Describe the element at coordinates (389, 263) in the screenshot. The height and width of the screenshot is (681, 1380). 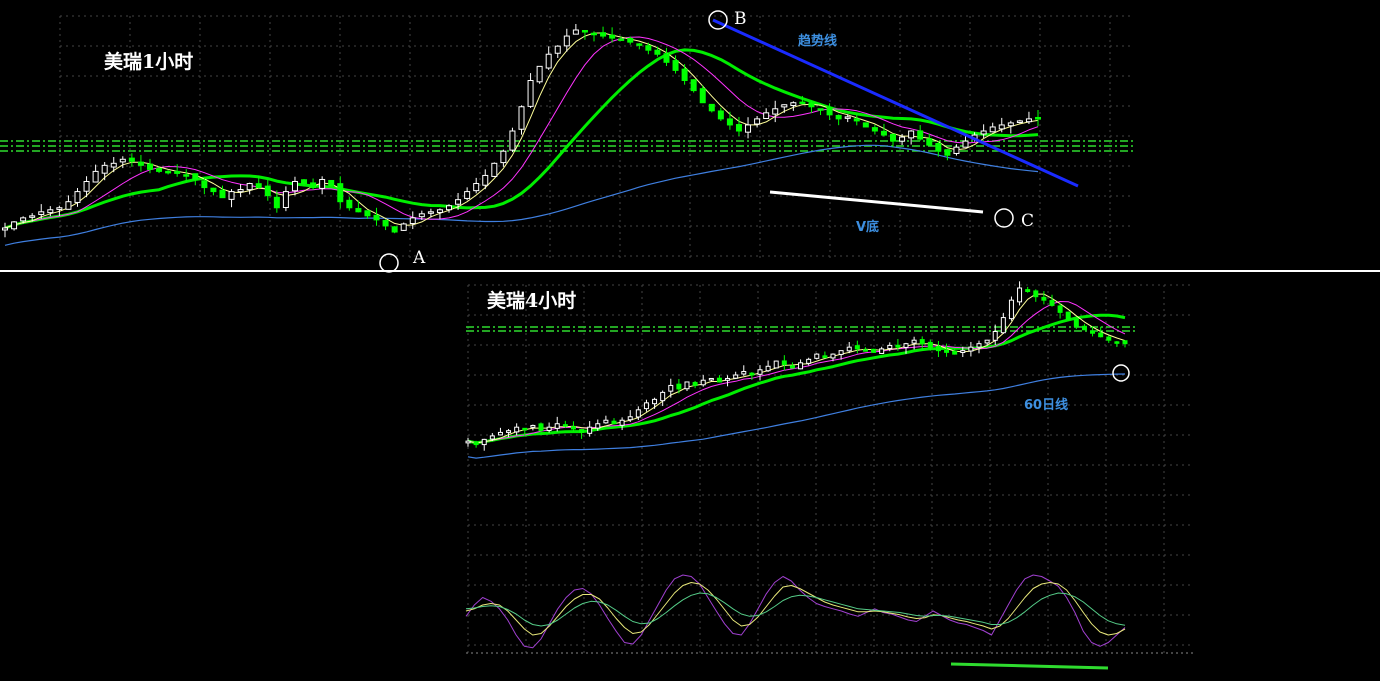
I see `point-a-marker` at that location.